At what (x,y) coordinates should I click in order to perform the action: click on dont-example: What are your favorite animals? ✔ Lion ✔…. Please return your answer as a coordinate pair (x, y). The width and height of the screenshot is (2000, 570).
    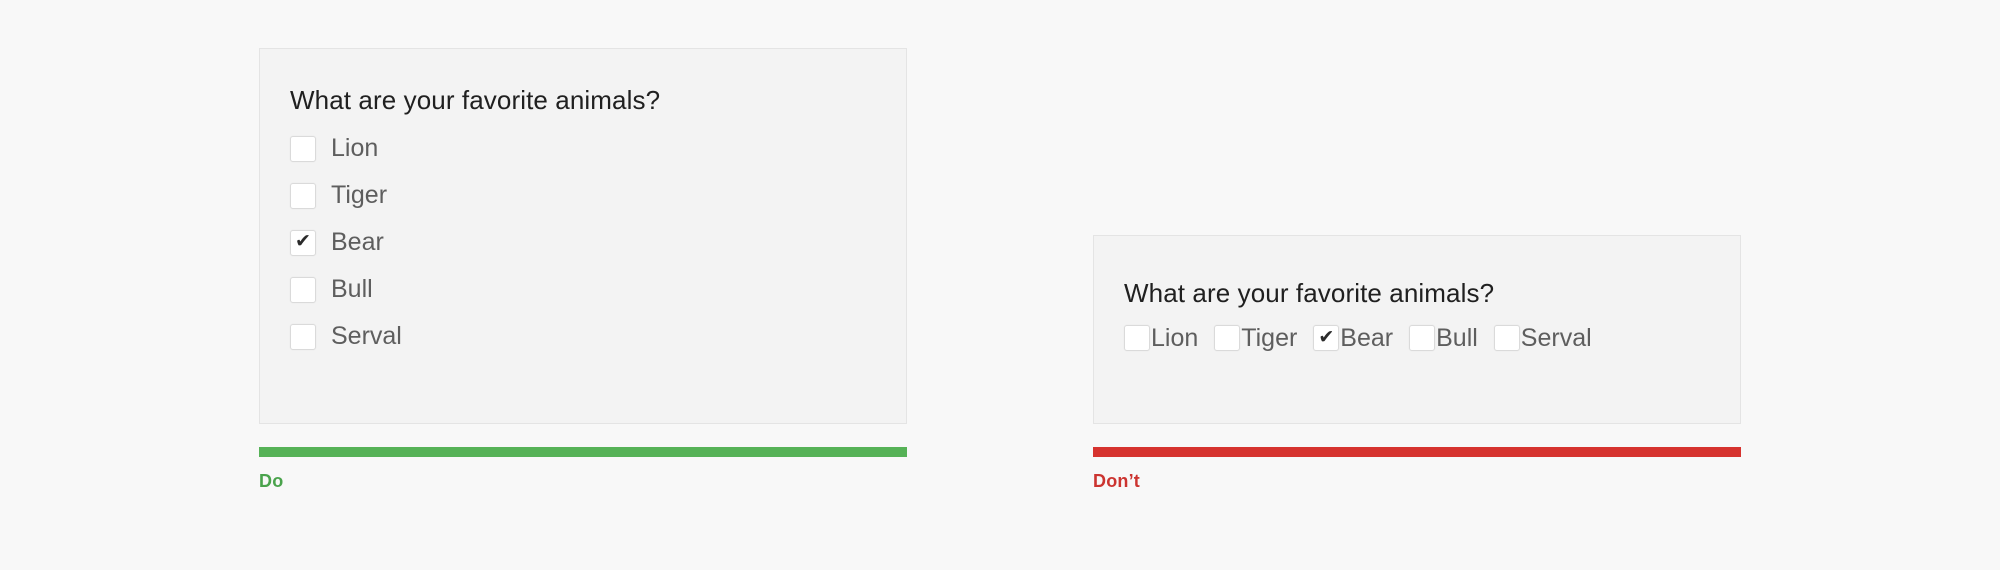
    Looking at the image, I should click on (1417, 362).